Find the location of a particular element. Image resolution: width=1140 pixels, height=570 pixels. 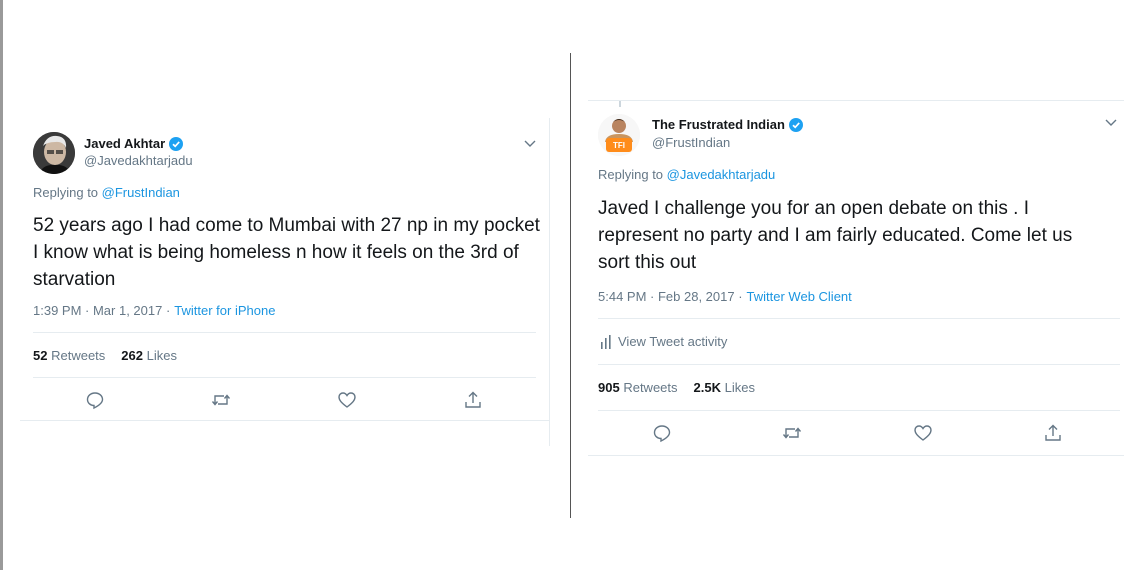

replying-to: Replying to @Javedakhtarjadu is located at coordinates (686, 174).